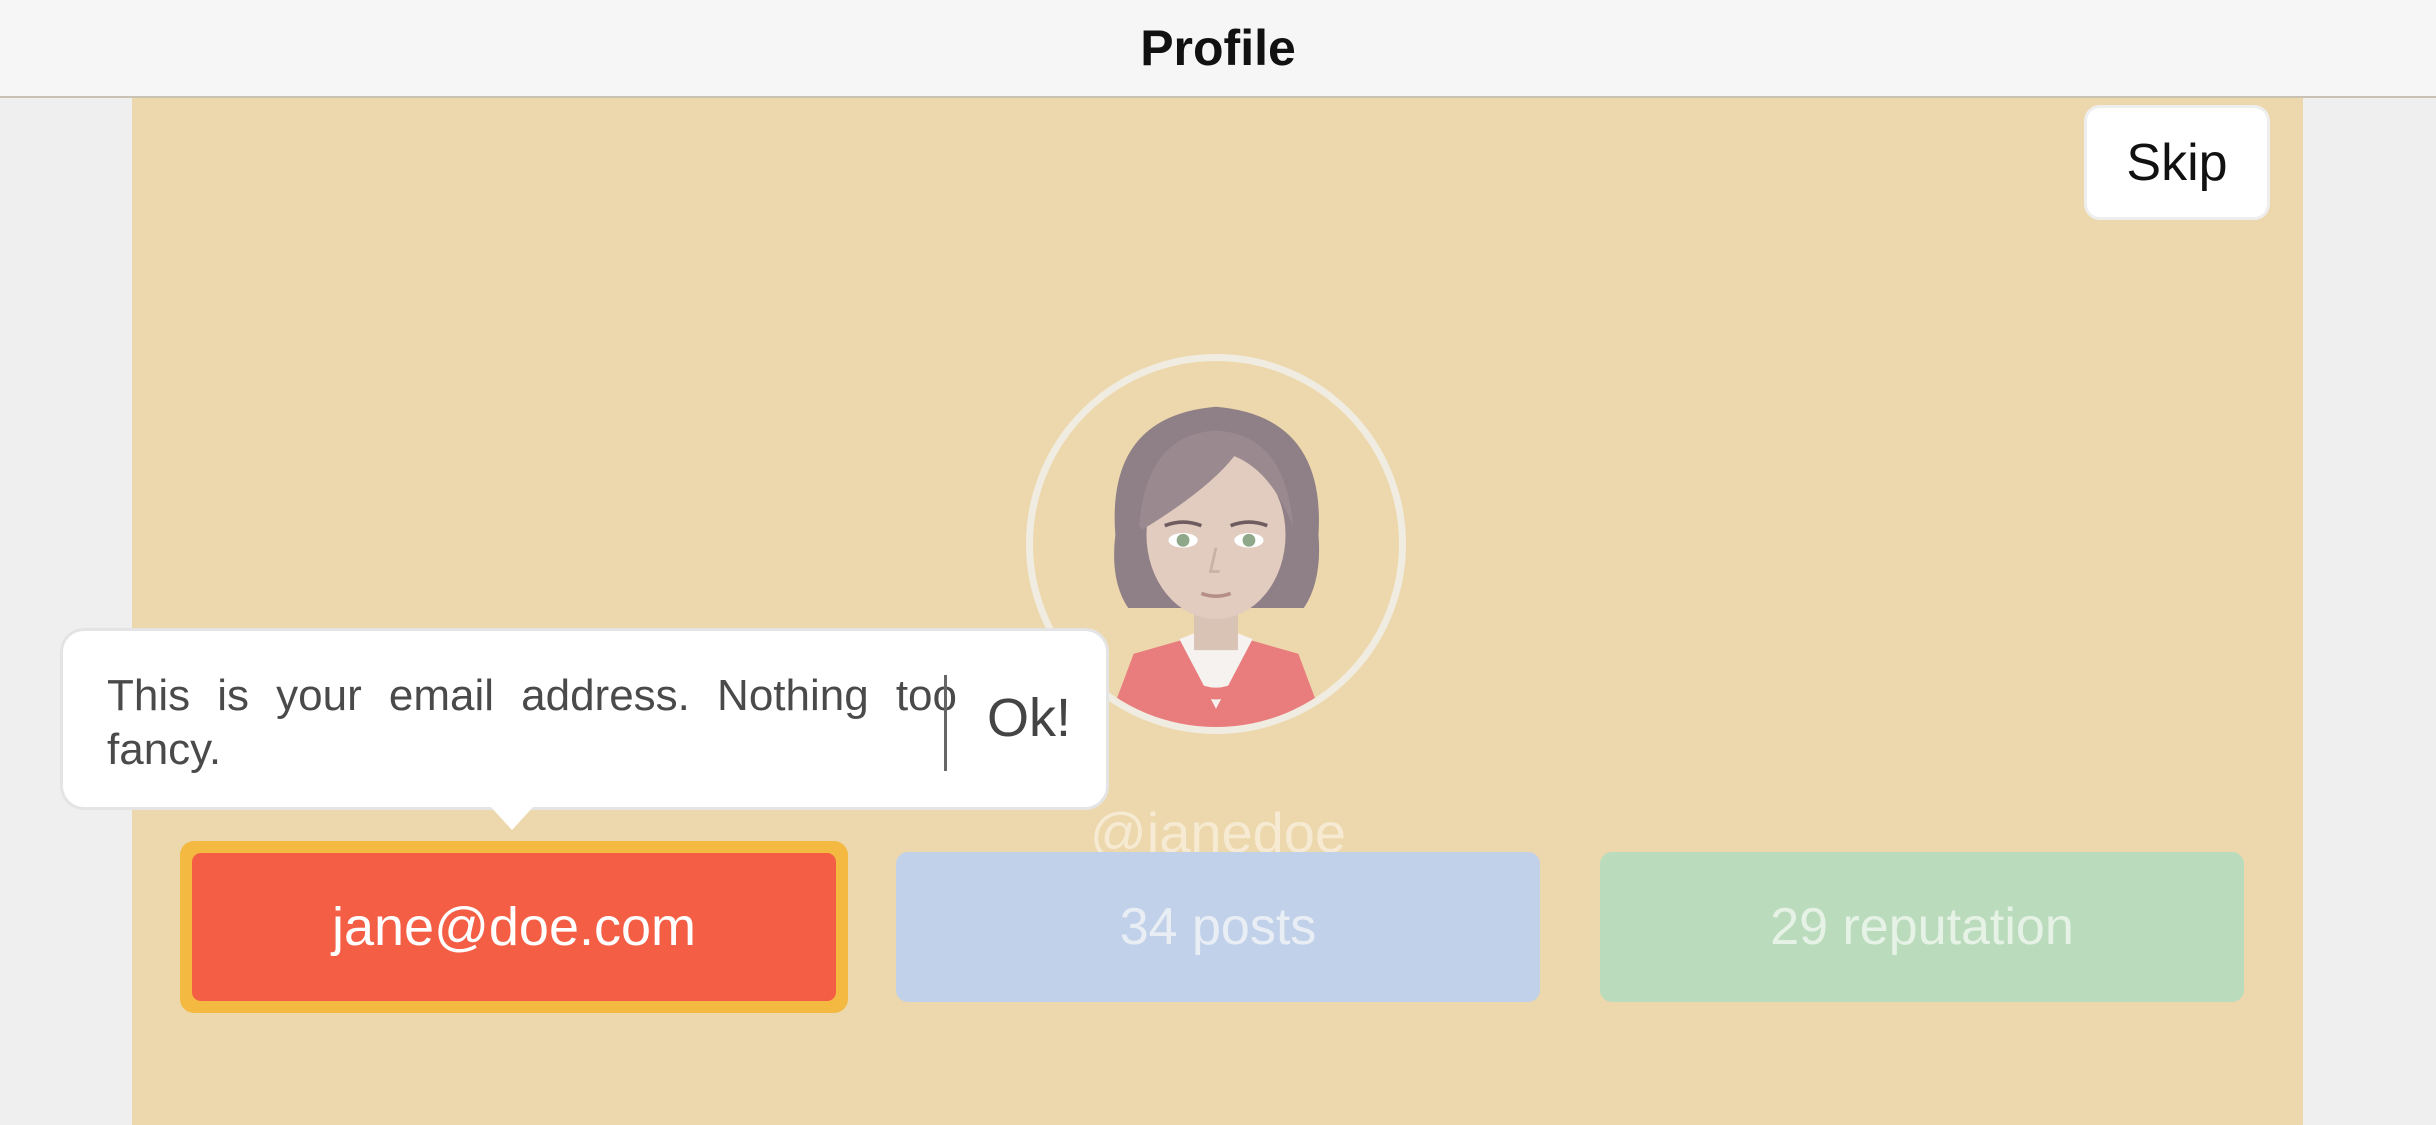 Image resolution: width=2436 pixels, height=1125 pixels. I want to click on skip-button: Skip, so click(2177, 162).